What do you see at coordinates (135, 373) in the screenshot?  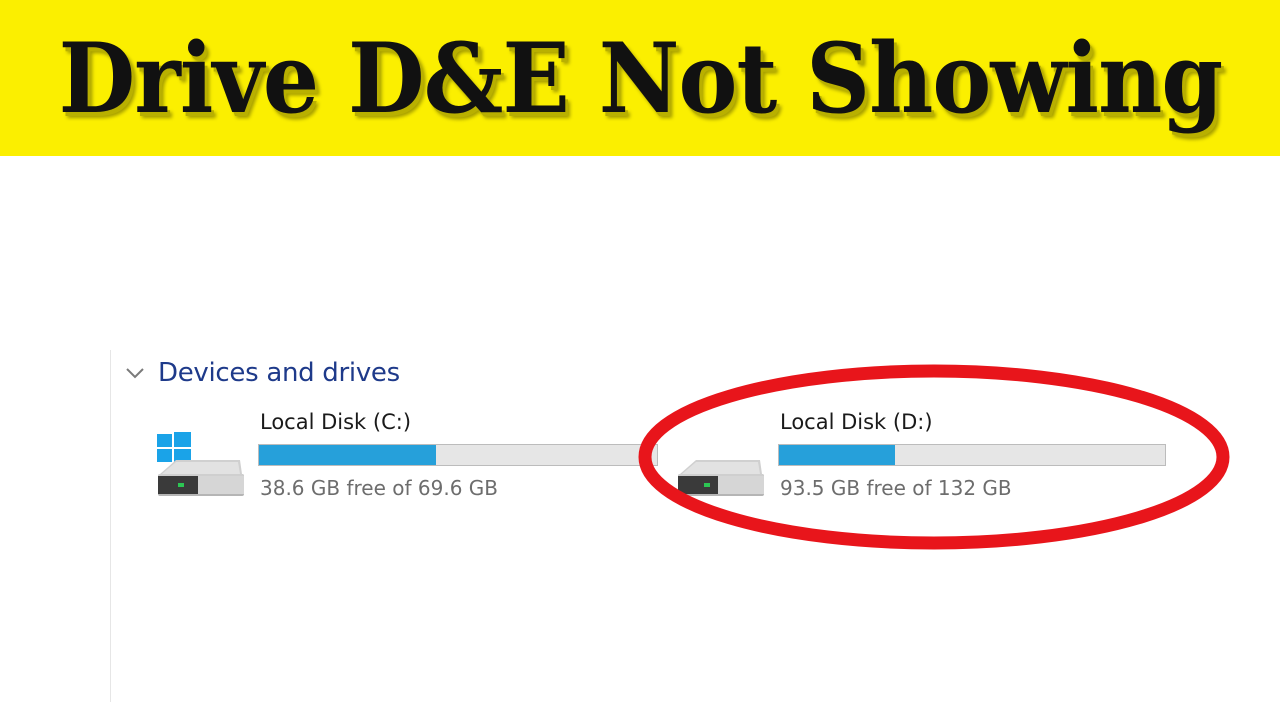 I see `chevron-down-icon` at bounding box center [135, 373].